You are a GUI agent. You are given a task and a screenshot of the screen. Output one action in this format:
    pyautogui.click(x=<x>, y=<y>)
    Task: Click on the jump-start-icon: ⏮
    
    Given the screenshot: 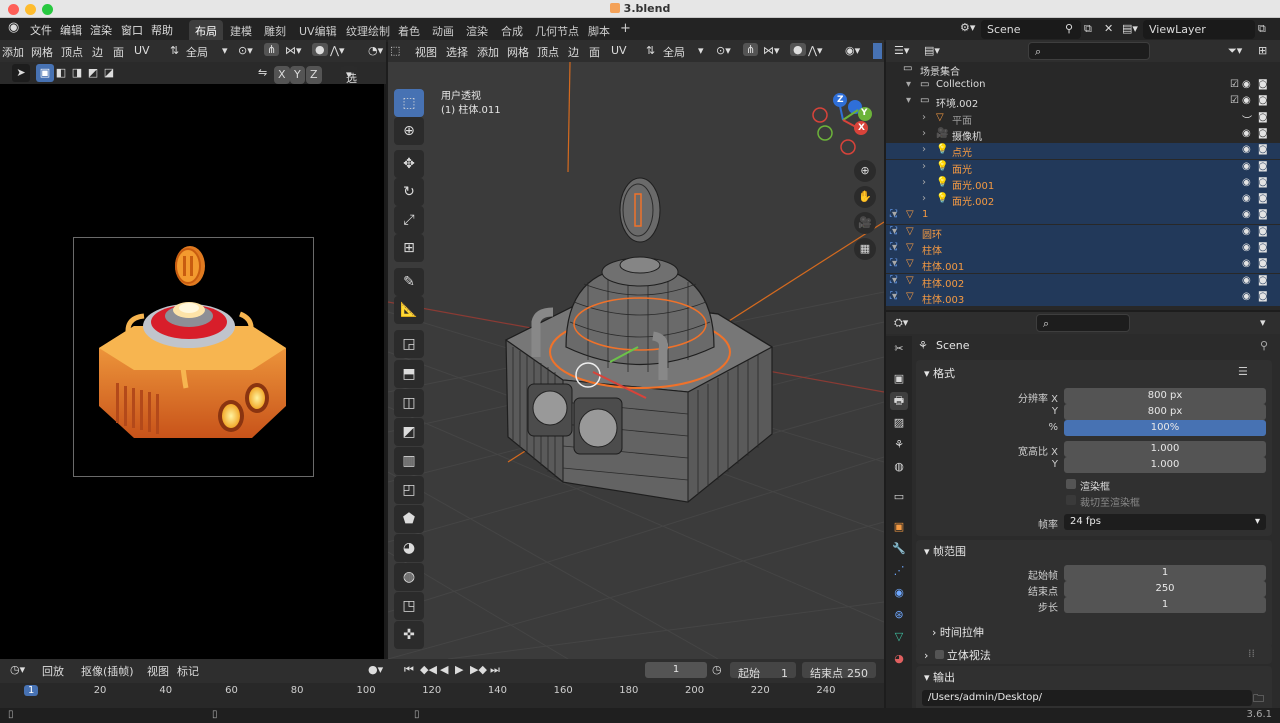 What is the action you would take?
    pyautogui.click(x=409, y=670)
    